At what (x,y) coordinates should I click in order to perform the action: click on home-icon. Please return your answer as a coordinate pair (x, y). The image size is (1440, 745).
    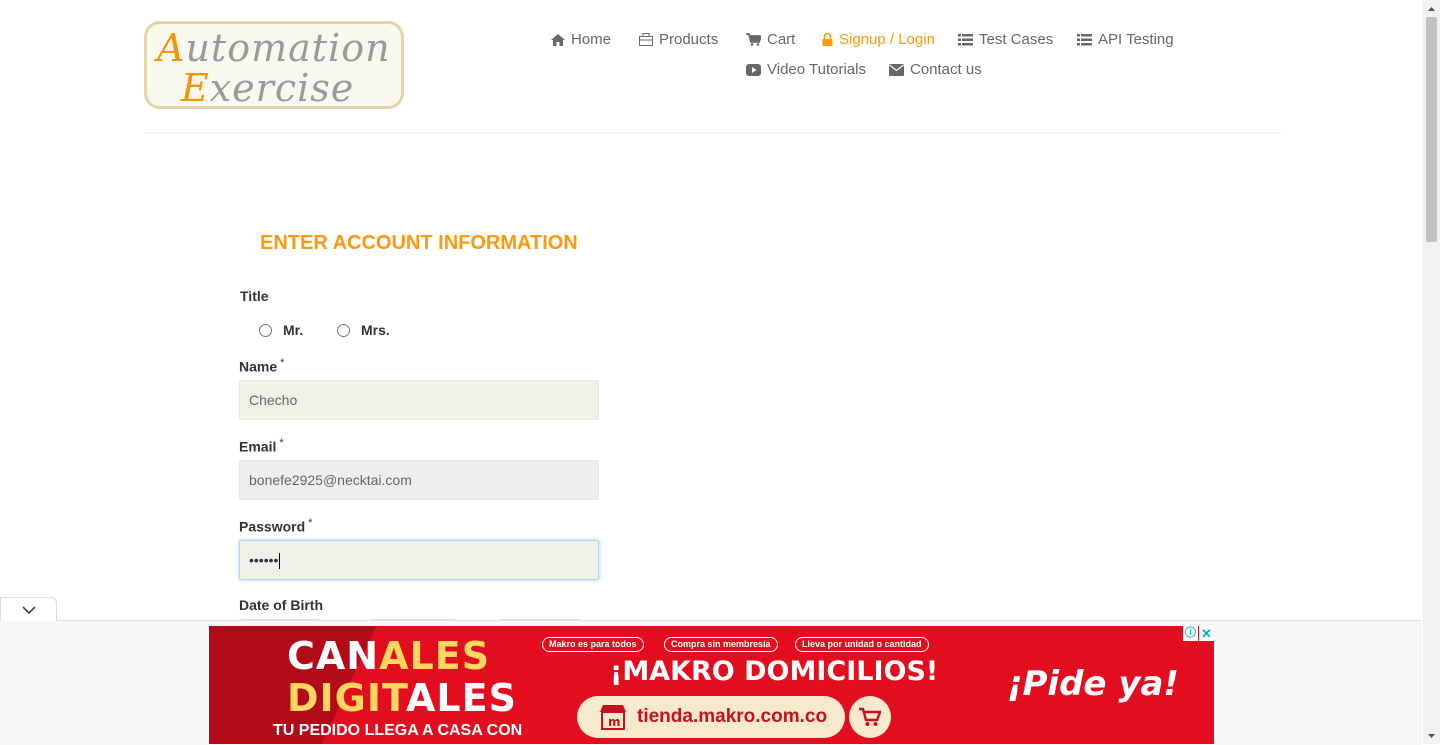
    Looking at the image, I should click on (558, 39).